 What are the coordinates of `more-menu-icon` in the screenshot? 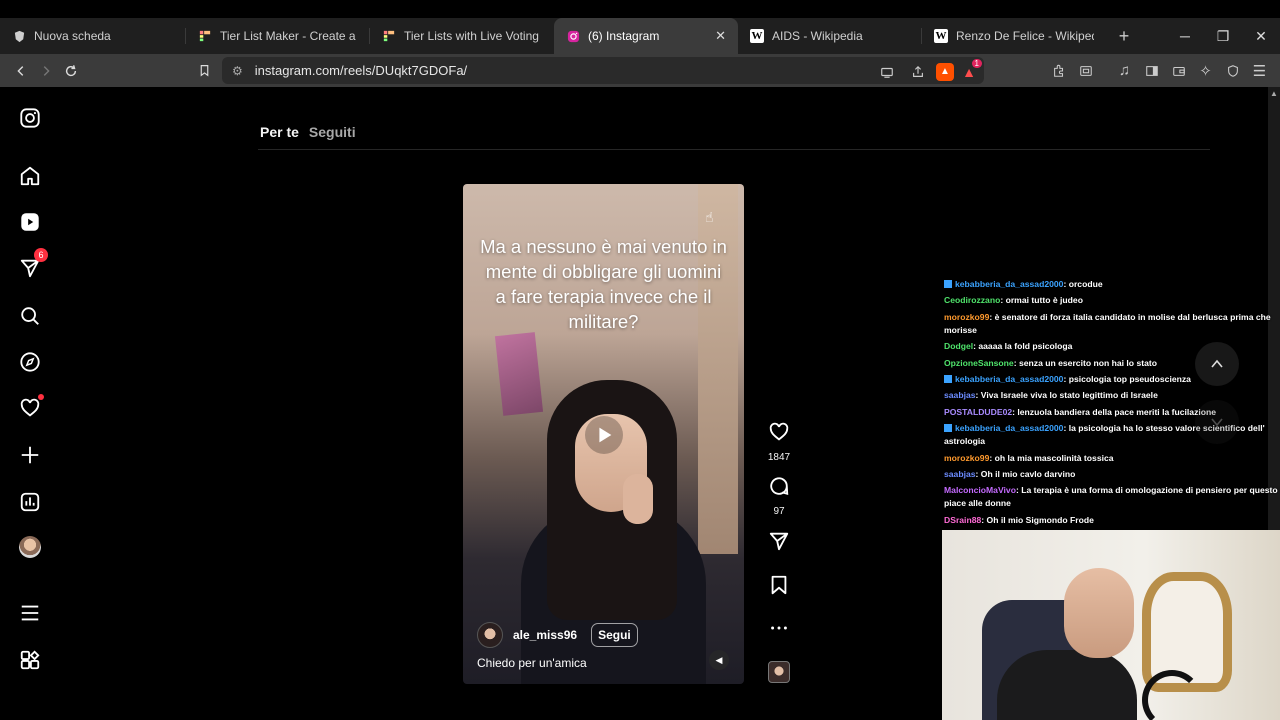 It's located at (30, 613).